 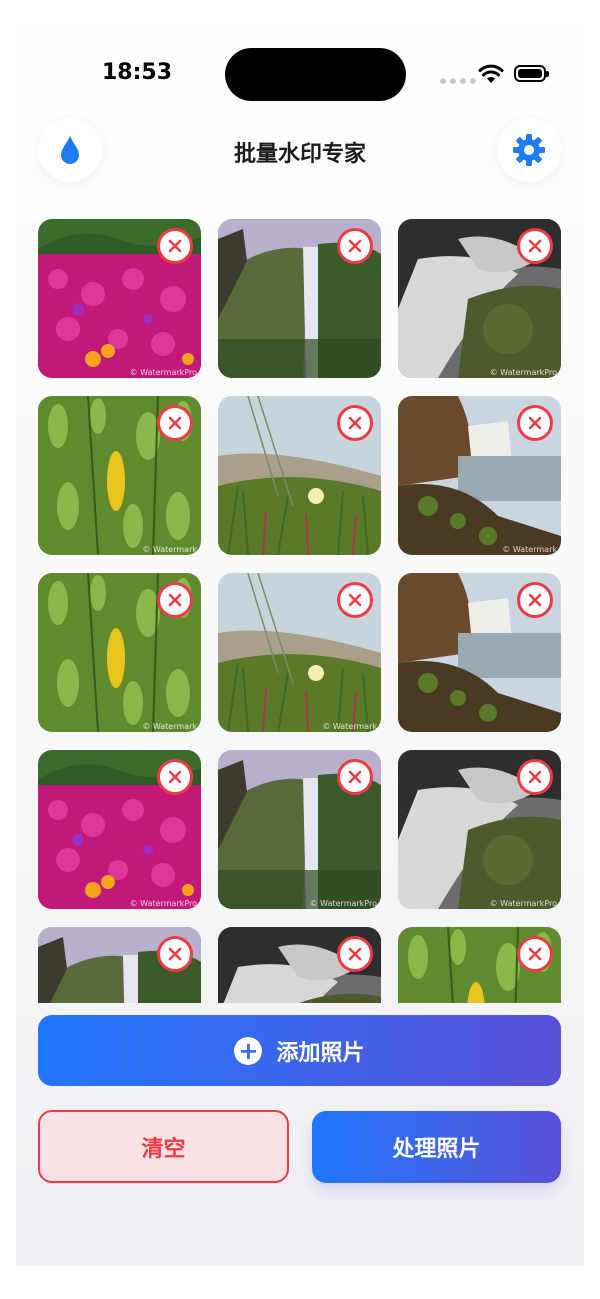 What do you see at coordinates (491, 73) in the screenshot?
I see `wifi-icon` at bounding box center [491, 73].